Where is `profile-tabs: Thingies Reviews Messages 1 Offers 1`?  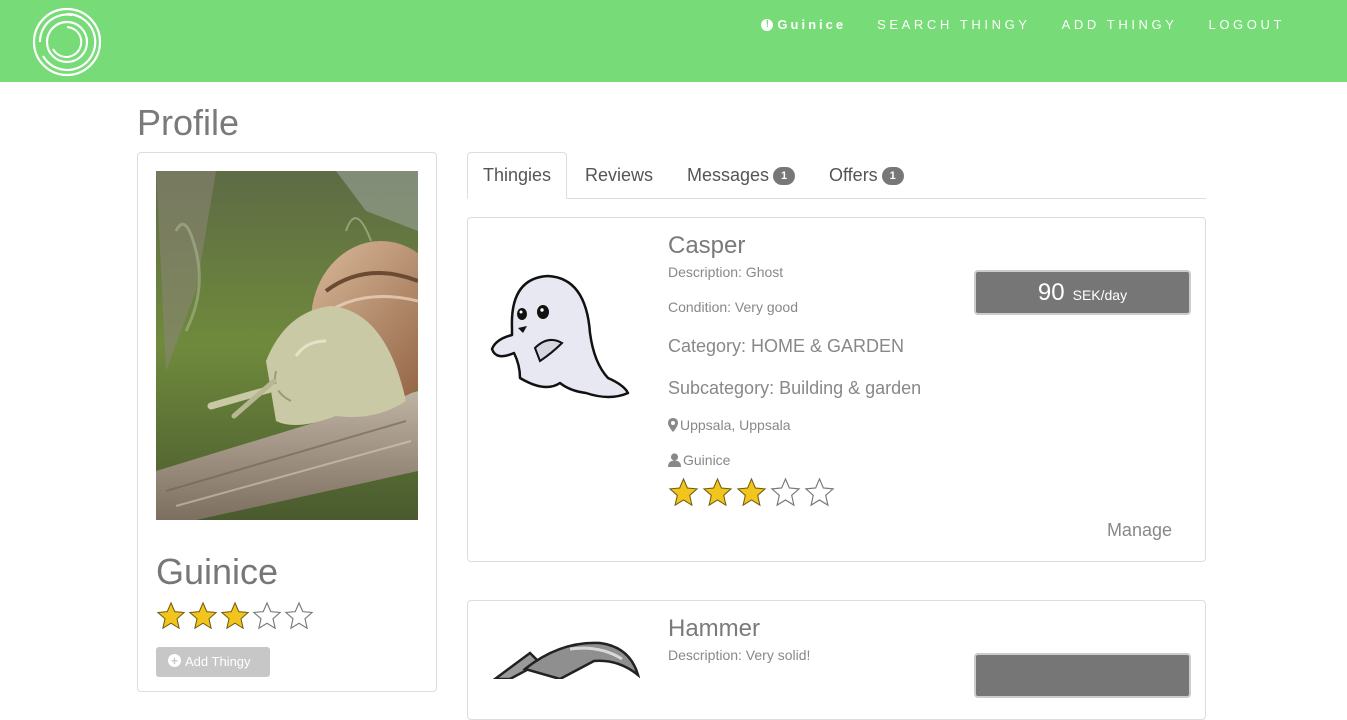 profile-tabs: Thingies Reviews Messages 1 Offers 1 is located at coordinates (836, 175).